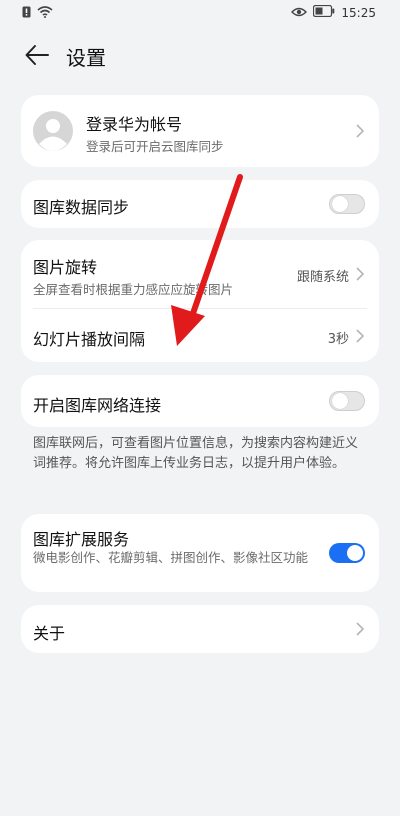 The height and width of the screenshot is (816, 400). Describe the element at coordinates (26, 13) in the screenshot. I see `notification-icon` at that location.